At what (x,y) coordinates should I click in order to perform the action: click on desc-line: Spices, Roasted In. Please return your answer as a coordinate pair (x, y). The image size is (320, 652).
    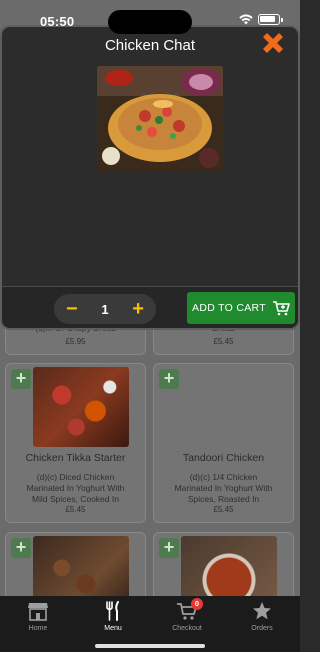
    Looking at the image, I should click on (223, 499).